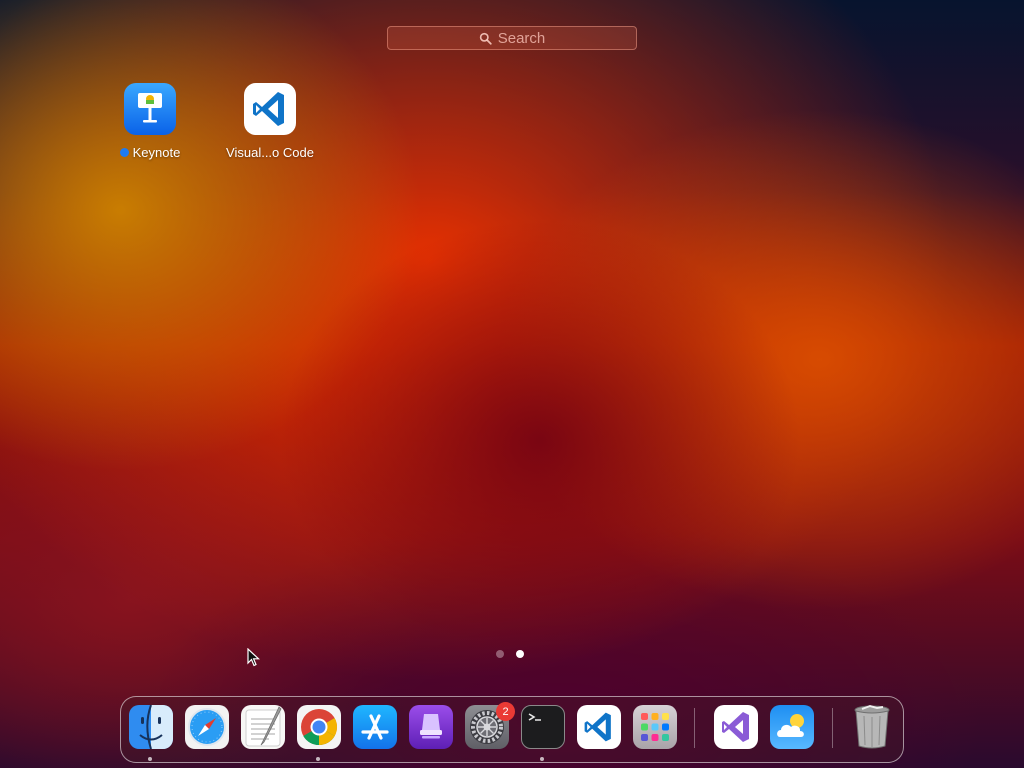 Image resolution: width=1024 pixels, height=768 pixels. What do you see at coordinates (485, 38) in the screenshot?
I see `search-icon` at bounding box center [485, 38].